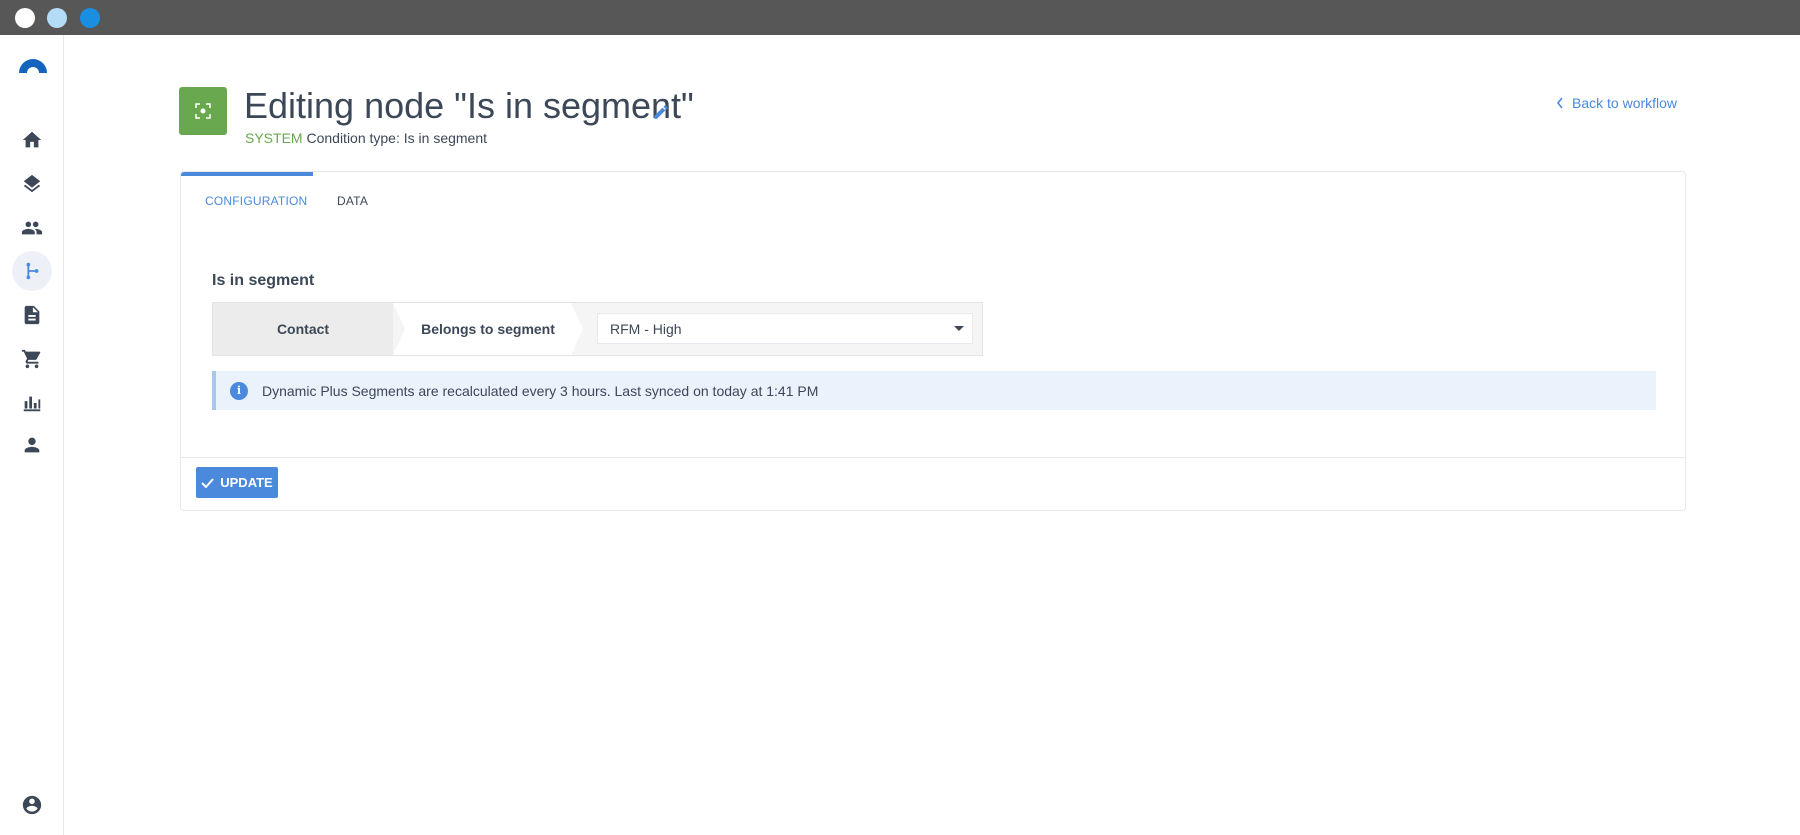  Describe the element at coordinates (274, 138) in the screenshot. I see `system-label: SYSTEM` at that location.